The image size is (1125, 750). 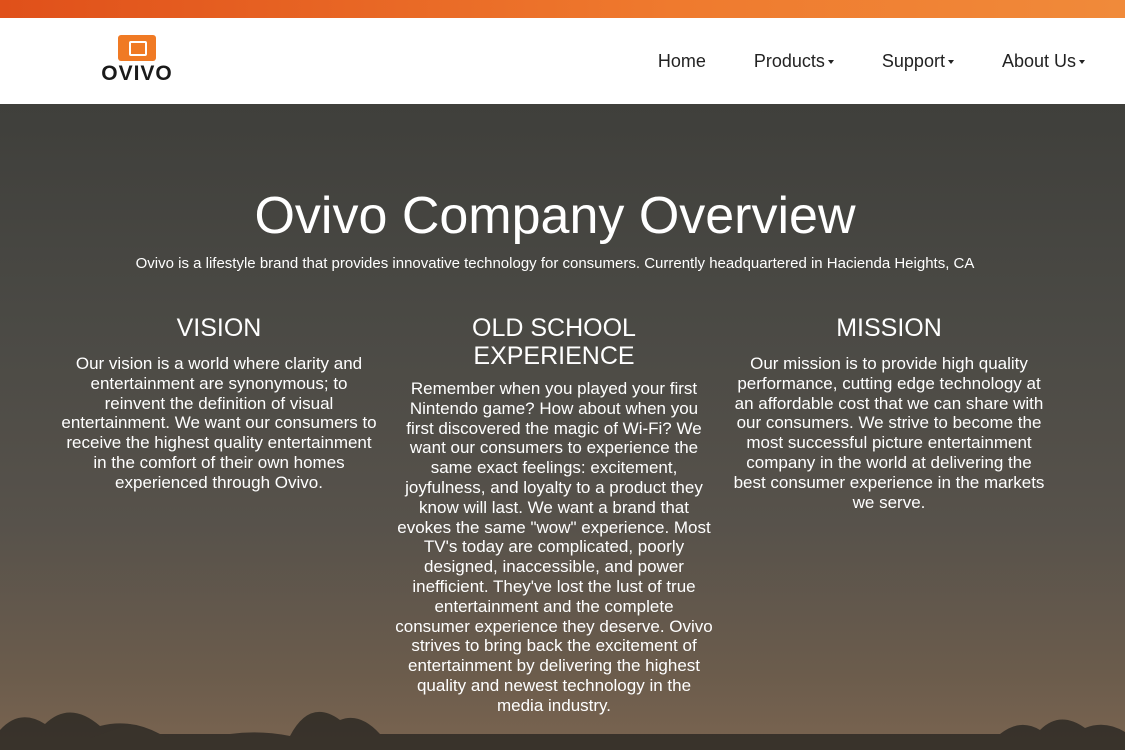 I want to click on navbar: OVIVO Home Products Support About Us, so click(x=562, y=61).